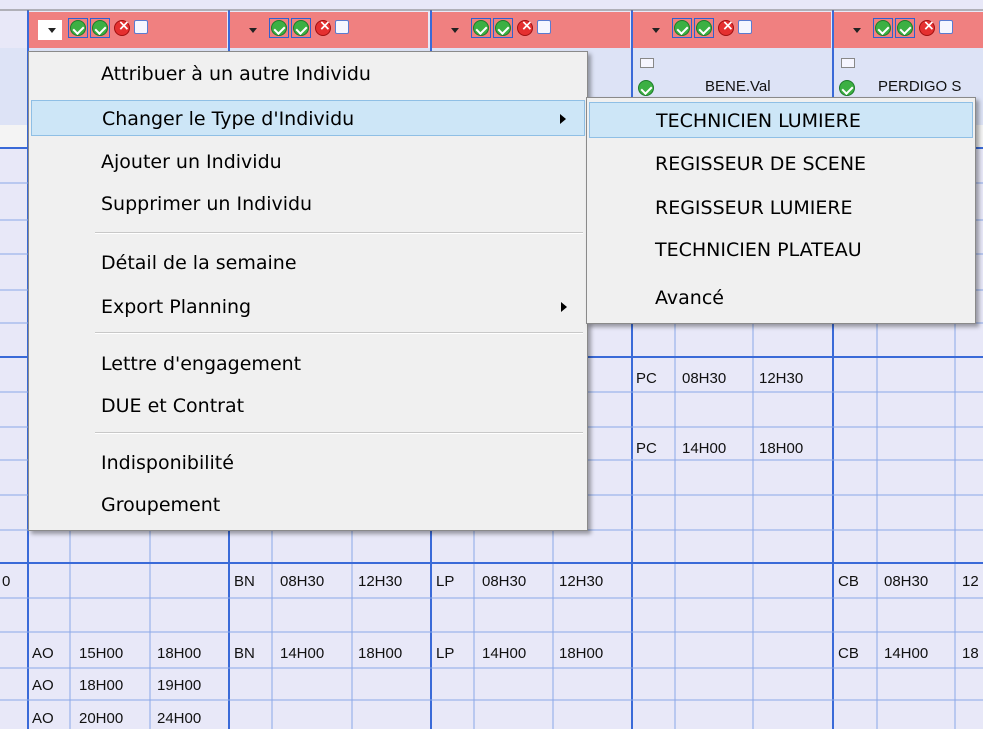  Describe the element at coordinates (179, 686) in the screenshot. I see `grid-cell-text: 19H00` at that location.